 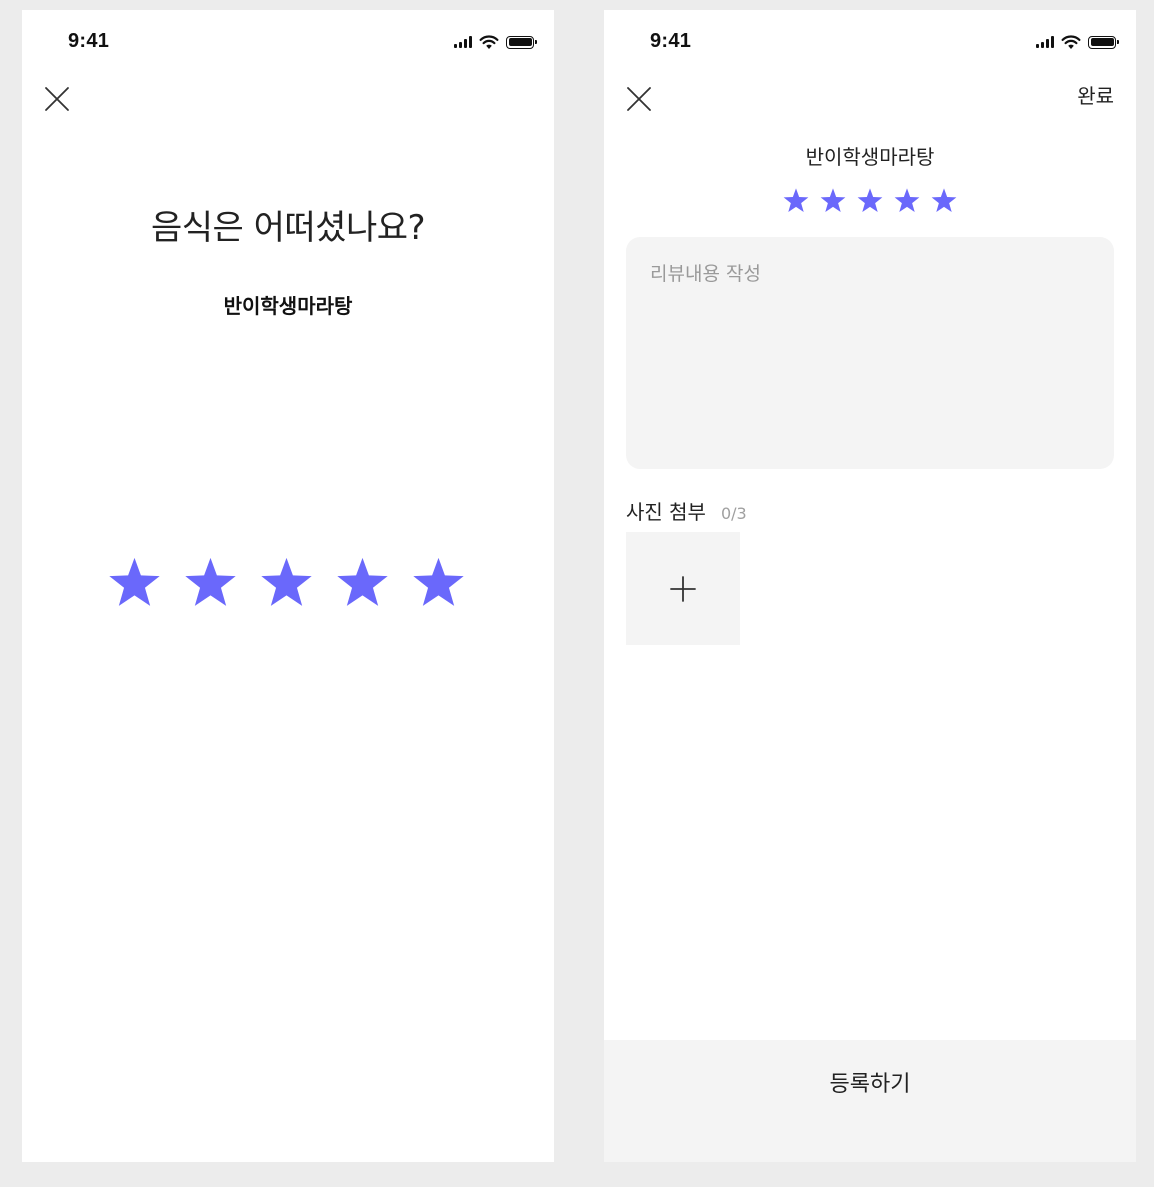 I want to click on rating-question: 음식은 어떠셨나요?, so click(x=288, y=228).